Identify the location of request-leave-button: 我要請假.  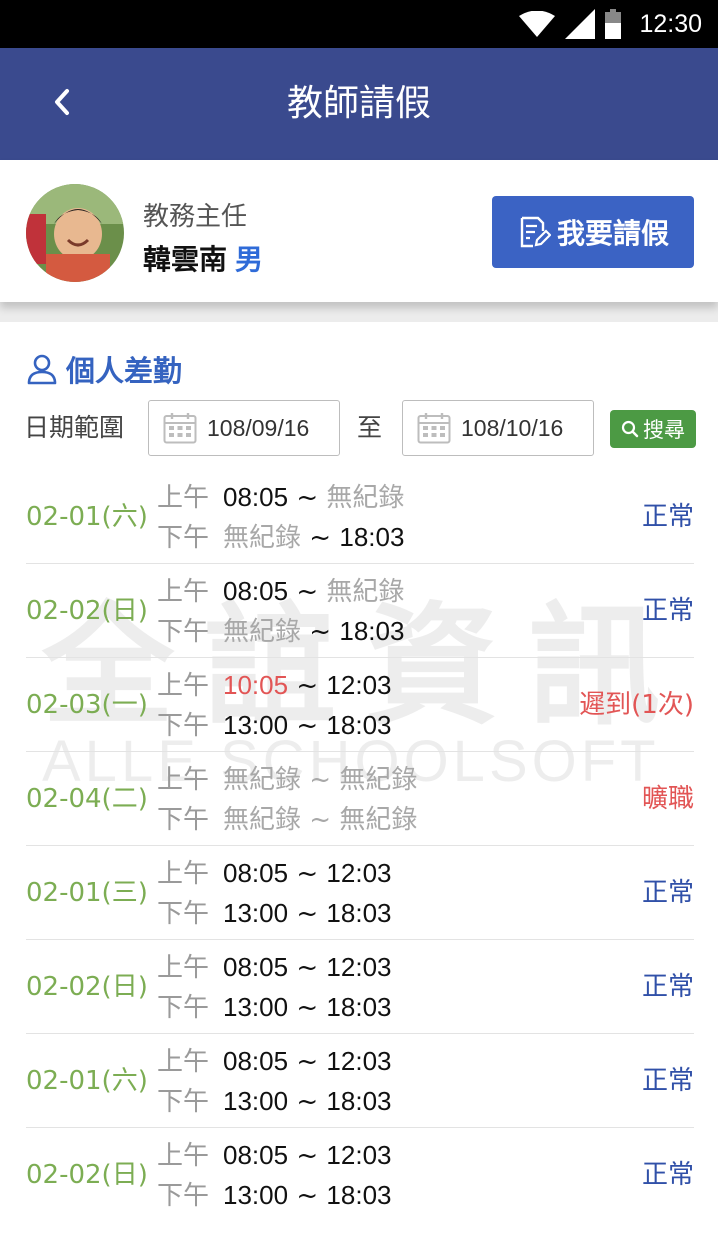
(593, 232).